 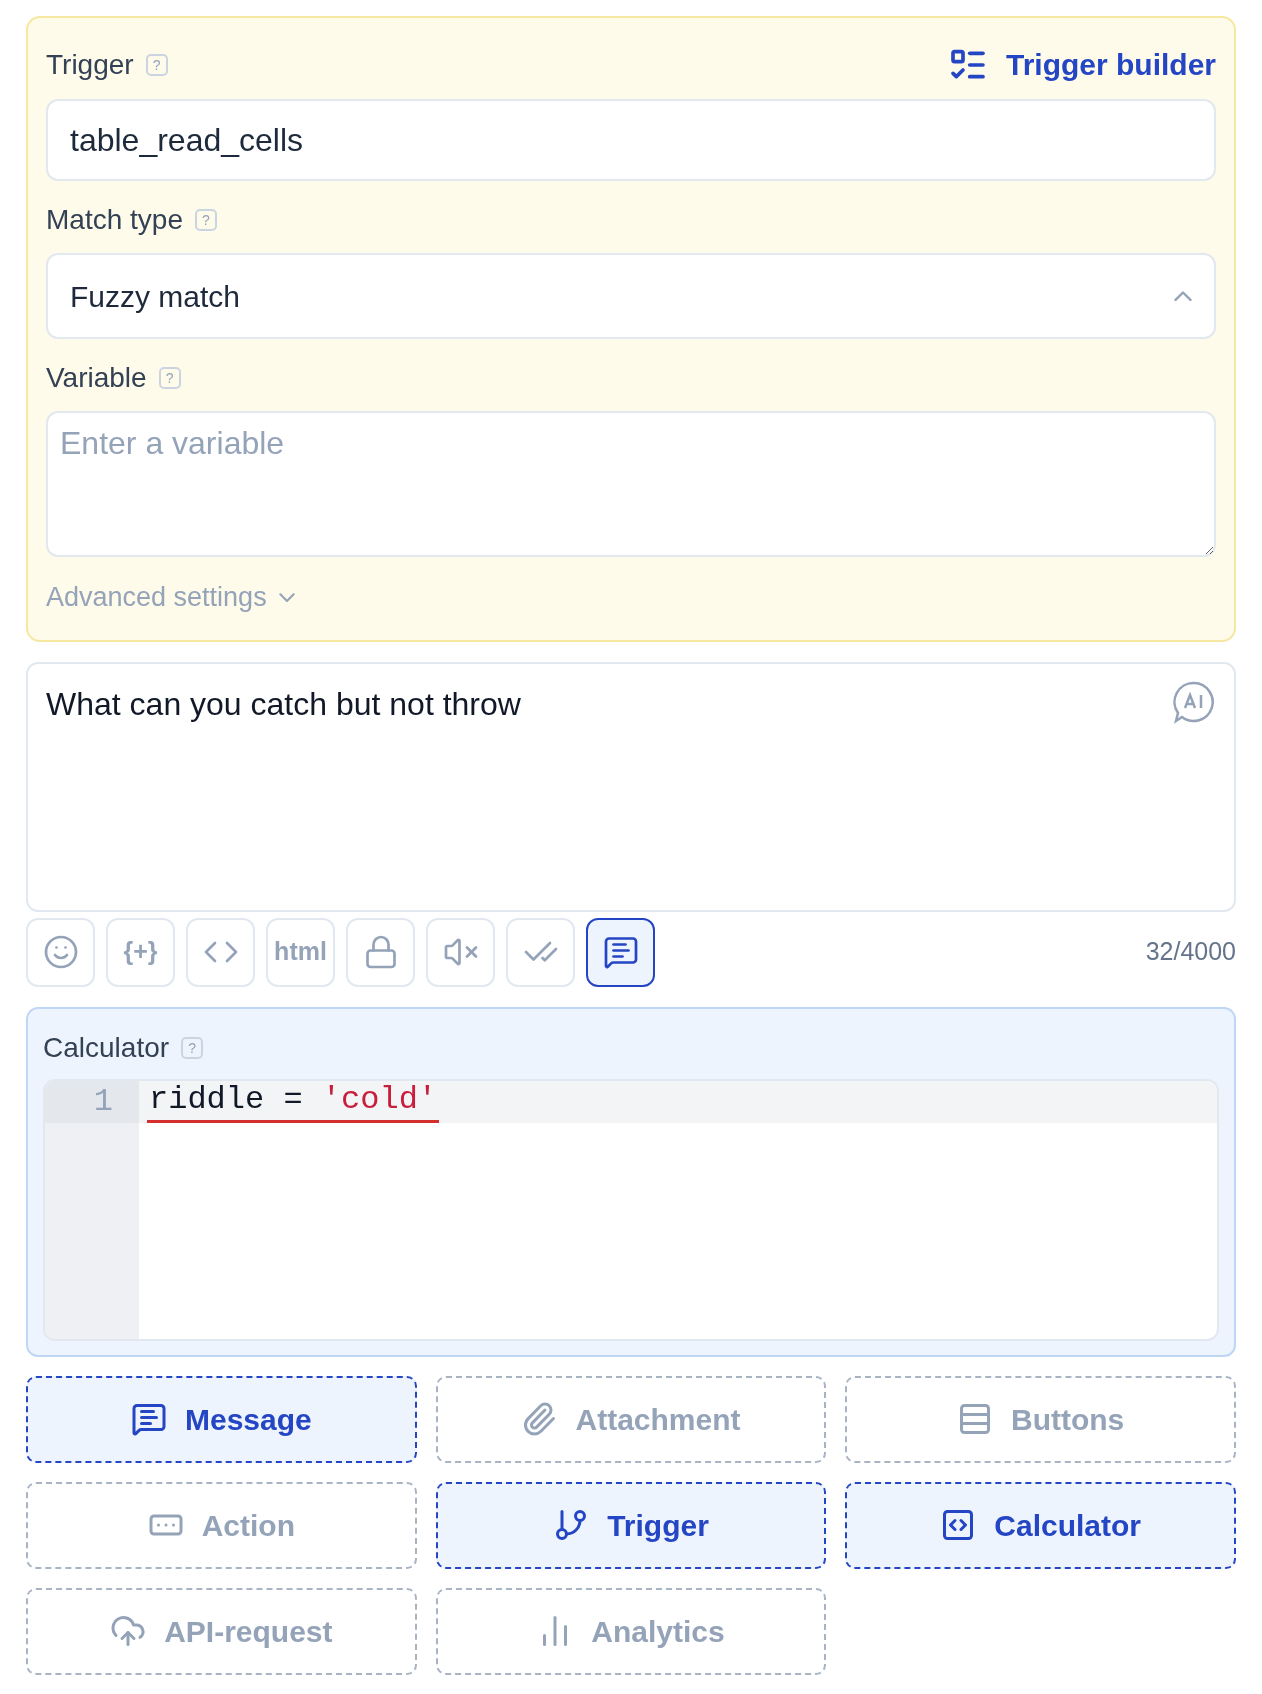 What do you see at coordinates (1081, 64) in the screenshot?
I see `trigger-builder-link: Trigger builder` at bounding box center [1081, 64].